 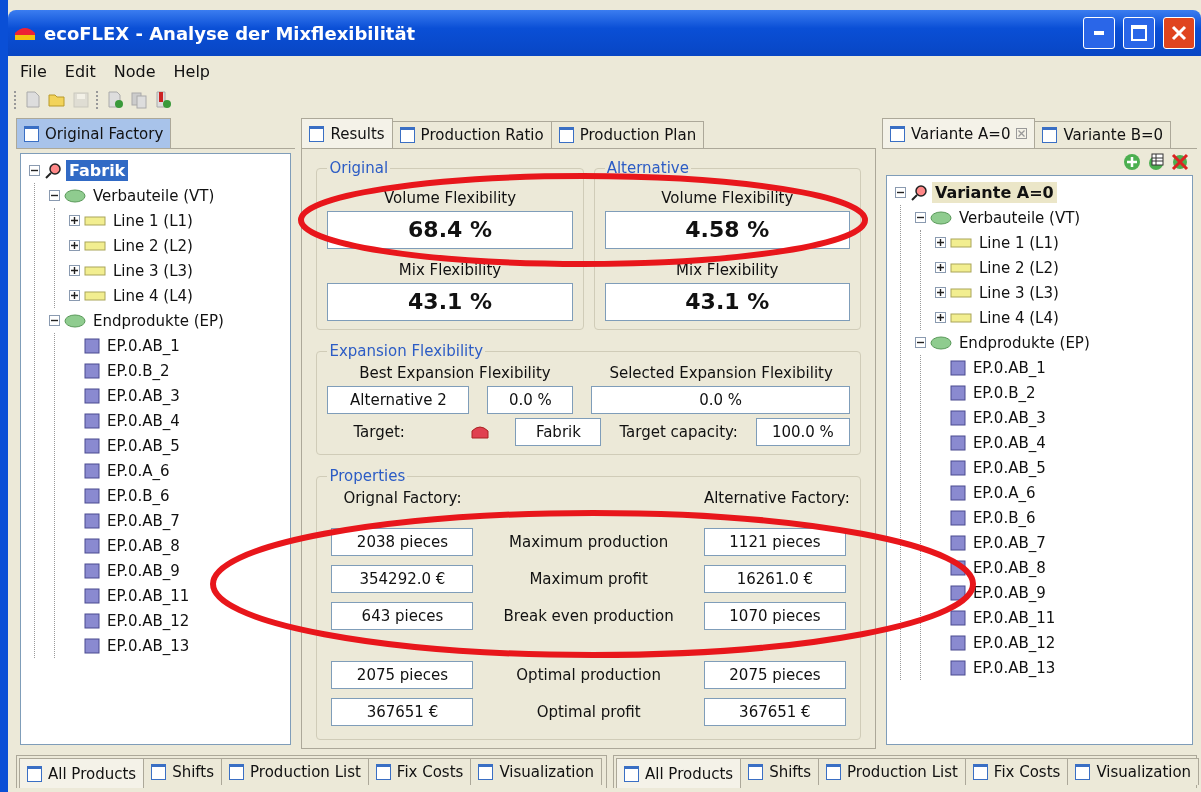 I want to click on group-title: Original, so click(x=359, y=168).